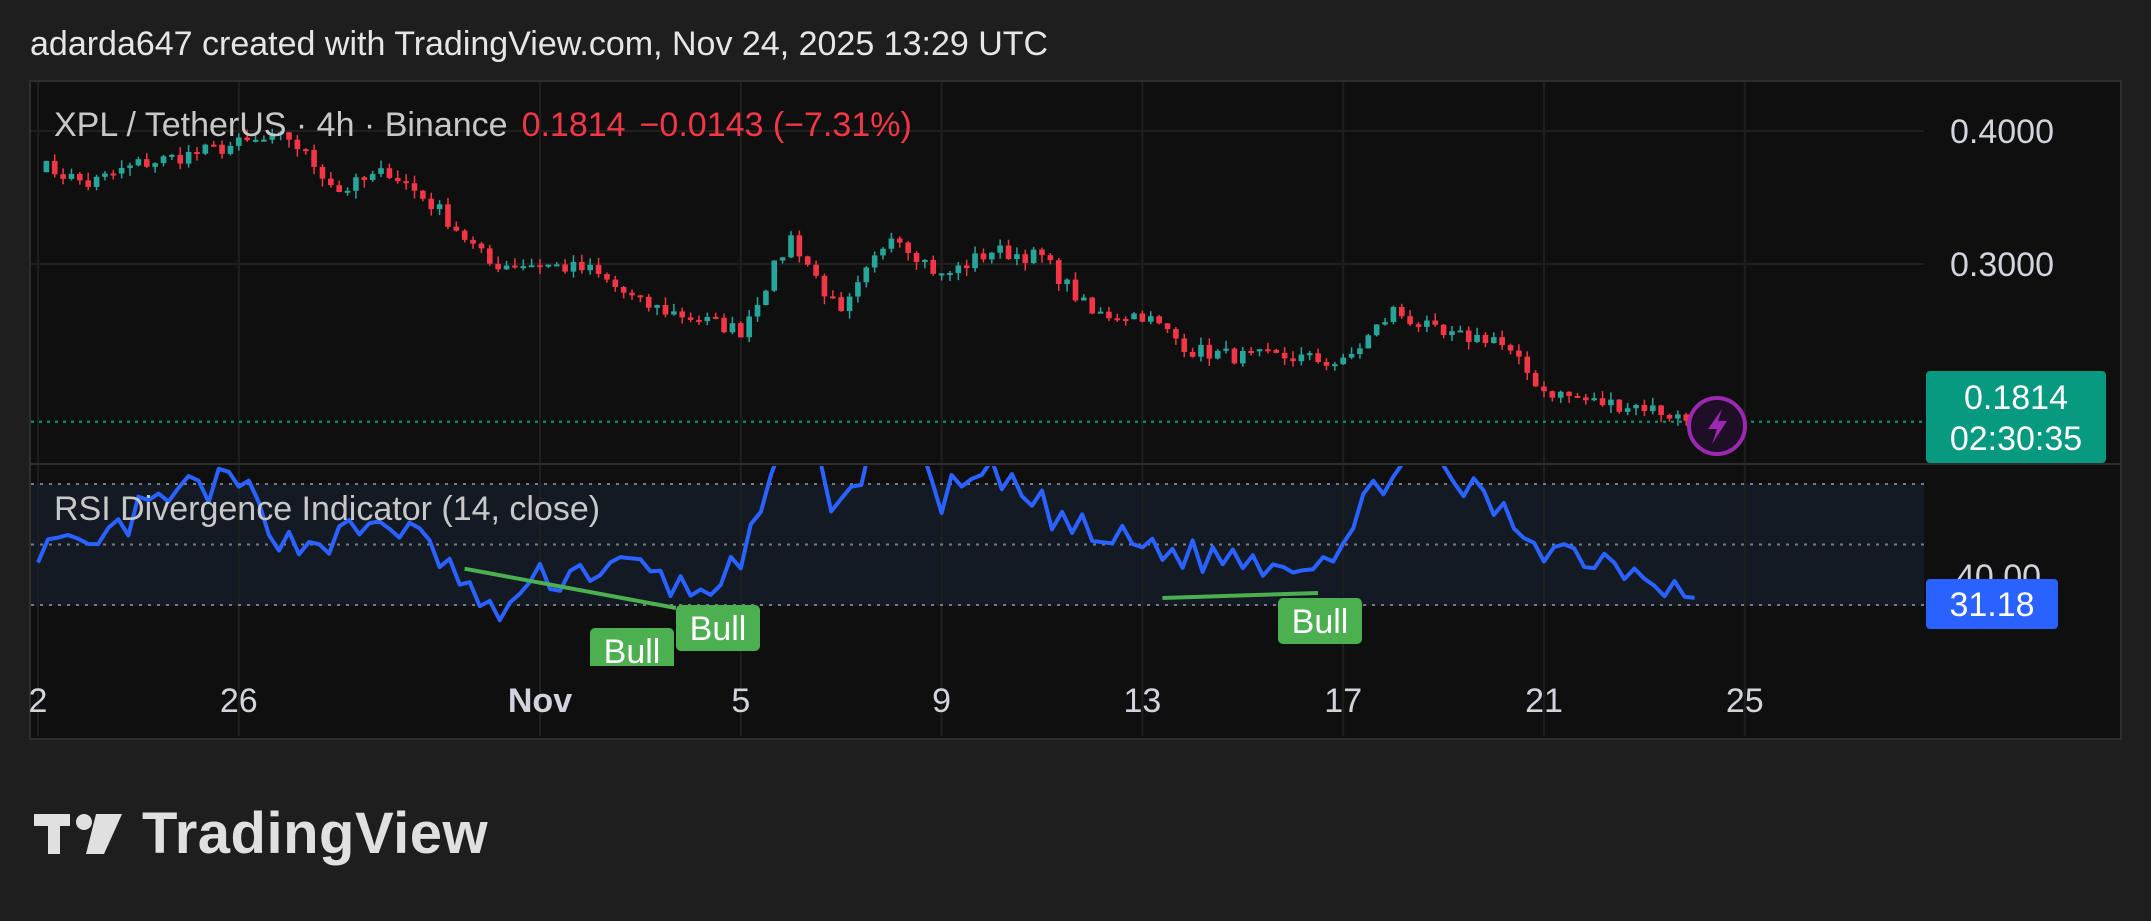  Describe the element at coordinates (2016, 398) in the screenshot. I see `price-badge-value: 0.1814` at that location.